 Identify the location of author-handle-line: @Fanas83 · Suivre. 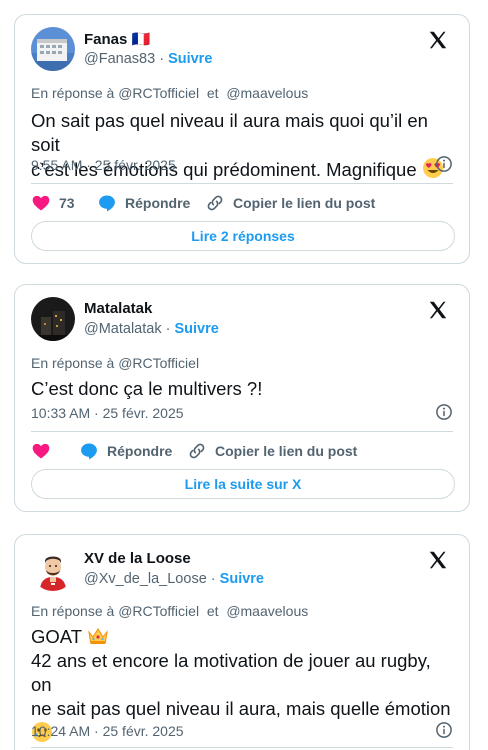
(148, 59).